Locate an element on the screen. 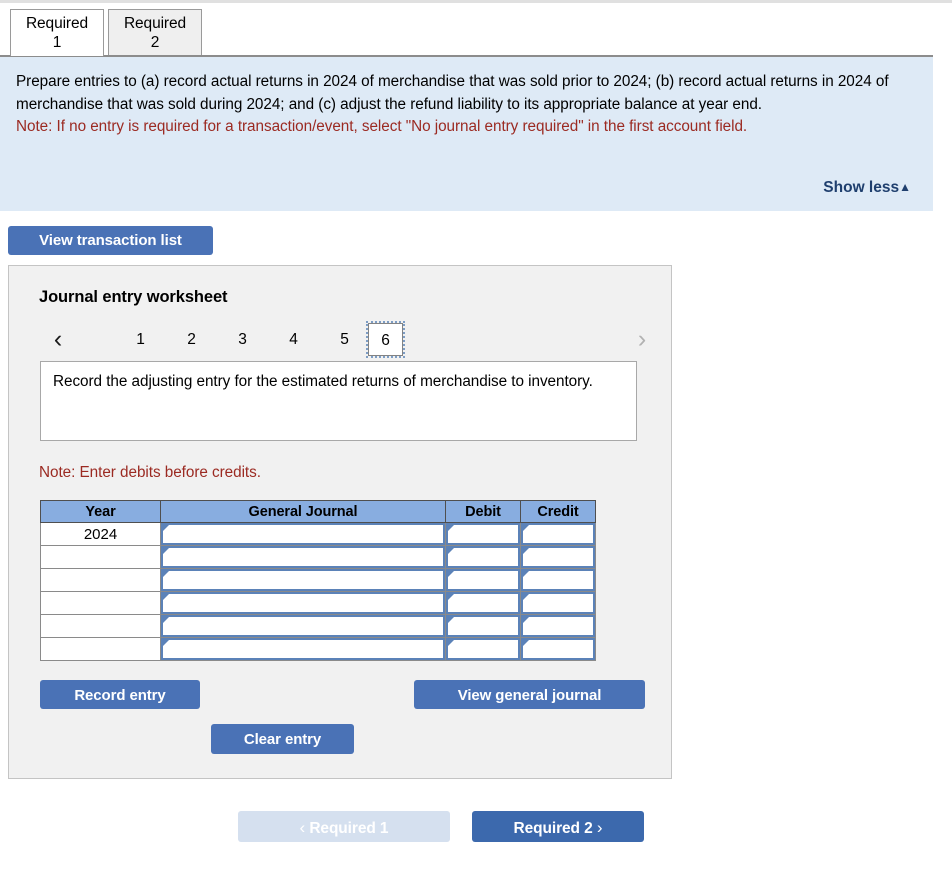 The width and height of the screenshot is (952, 872). journal-table-header-row: Year General Journal Debit Credit is located at coordinates (318, 511).